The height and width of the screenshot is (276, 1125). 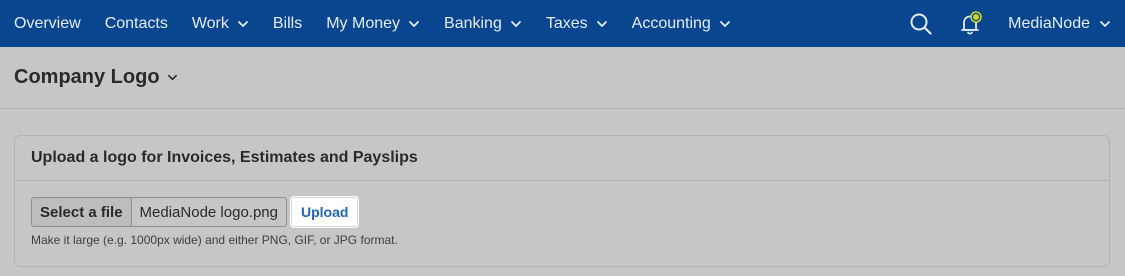 I want to click on account-menu: MediaNode, so click(x=1059, y=24).